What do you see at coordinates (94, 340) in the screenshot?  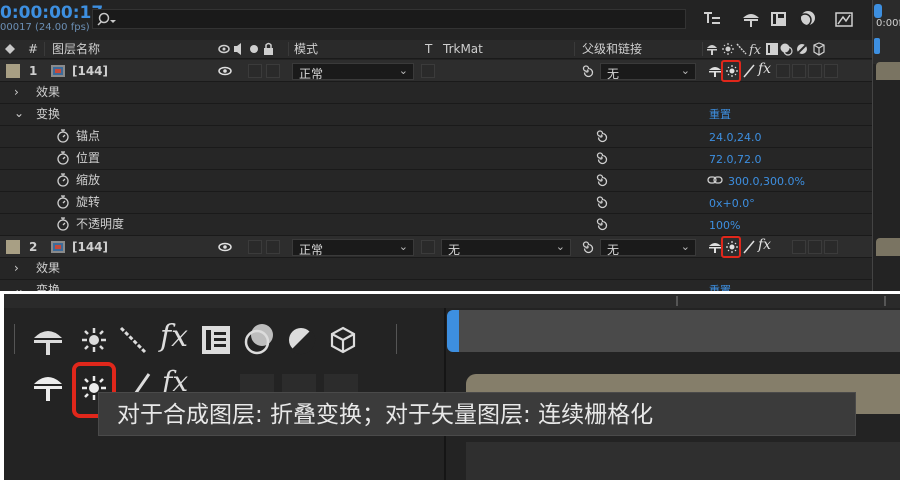 I see `collapse-transform-sun-icon` at bounding box center [94, 340].